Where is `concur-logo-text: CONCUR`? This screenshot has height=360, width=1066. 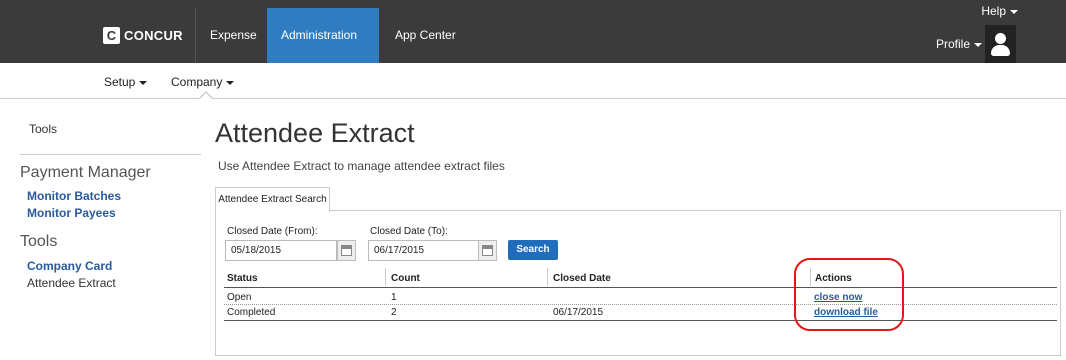 concur-logo-text: CONCUR is located at coordinates (153, 35).